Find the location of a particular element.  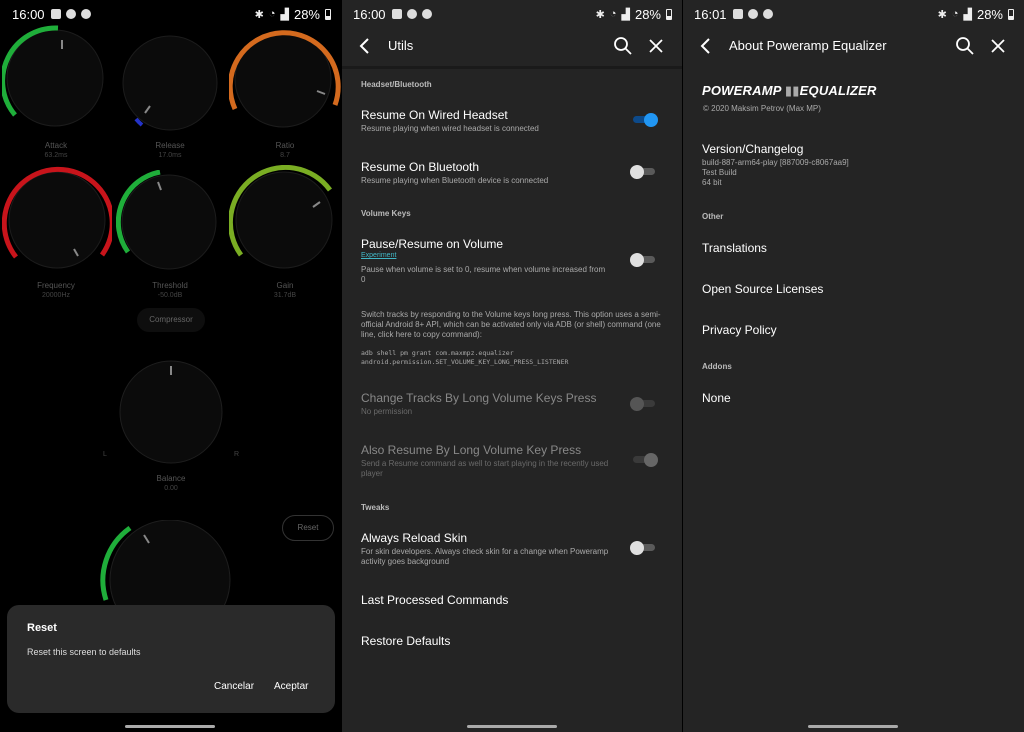

last-commands-item: Last Processed Commands is located at coordinates (434, 600).